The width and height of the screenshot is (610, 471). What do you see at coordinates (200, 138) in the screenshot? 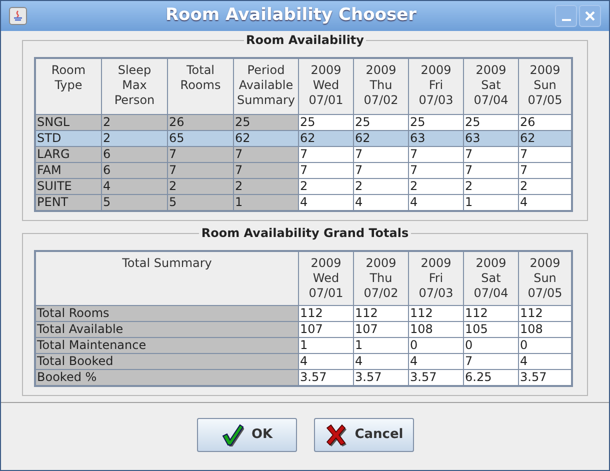
I see `table-cell: 65` at bounding box center [200, 138].